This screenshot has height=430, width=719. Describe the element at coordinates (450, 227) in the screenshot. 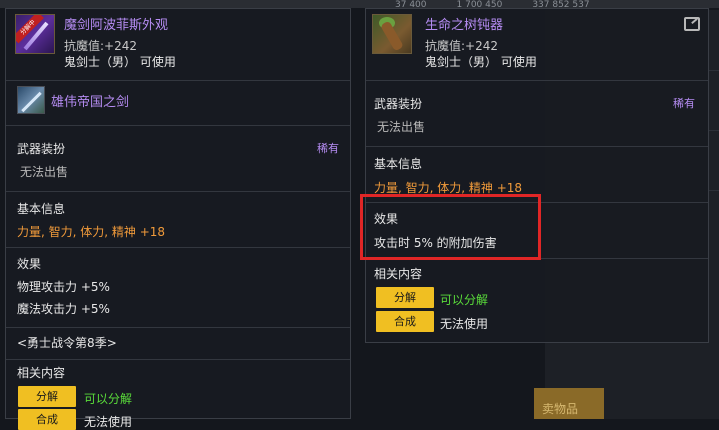

I see `effect-highlight-box` at that location.